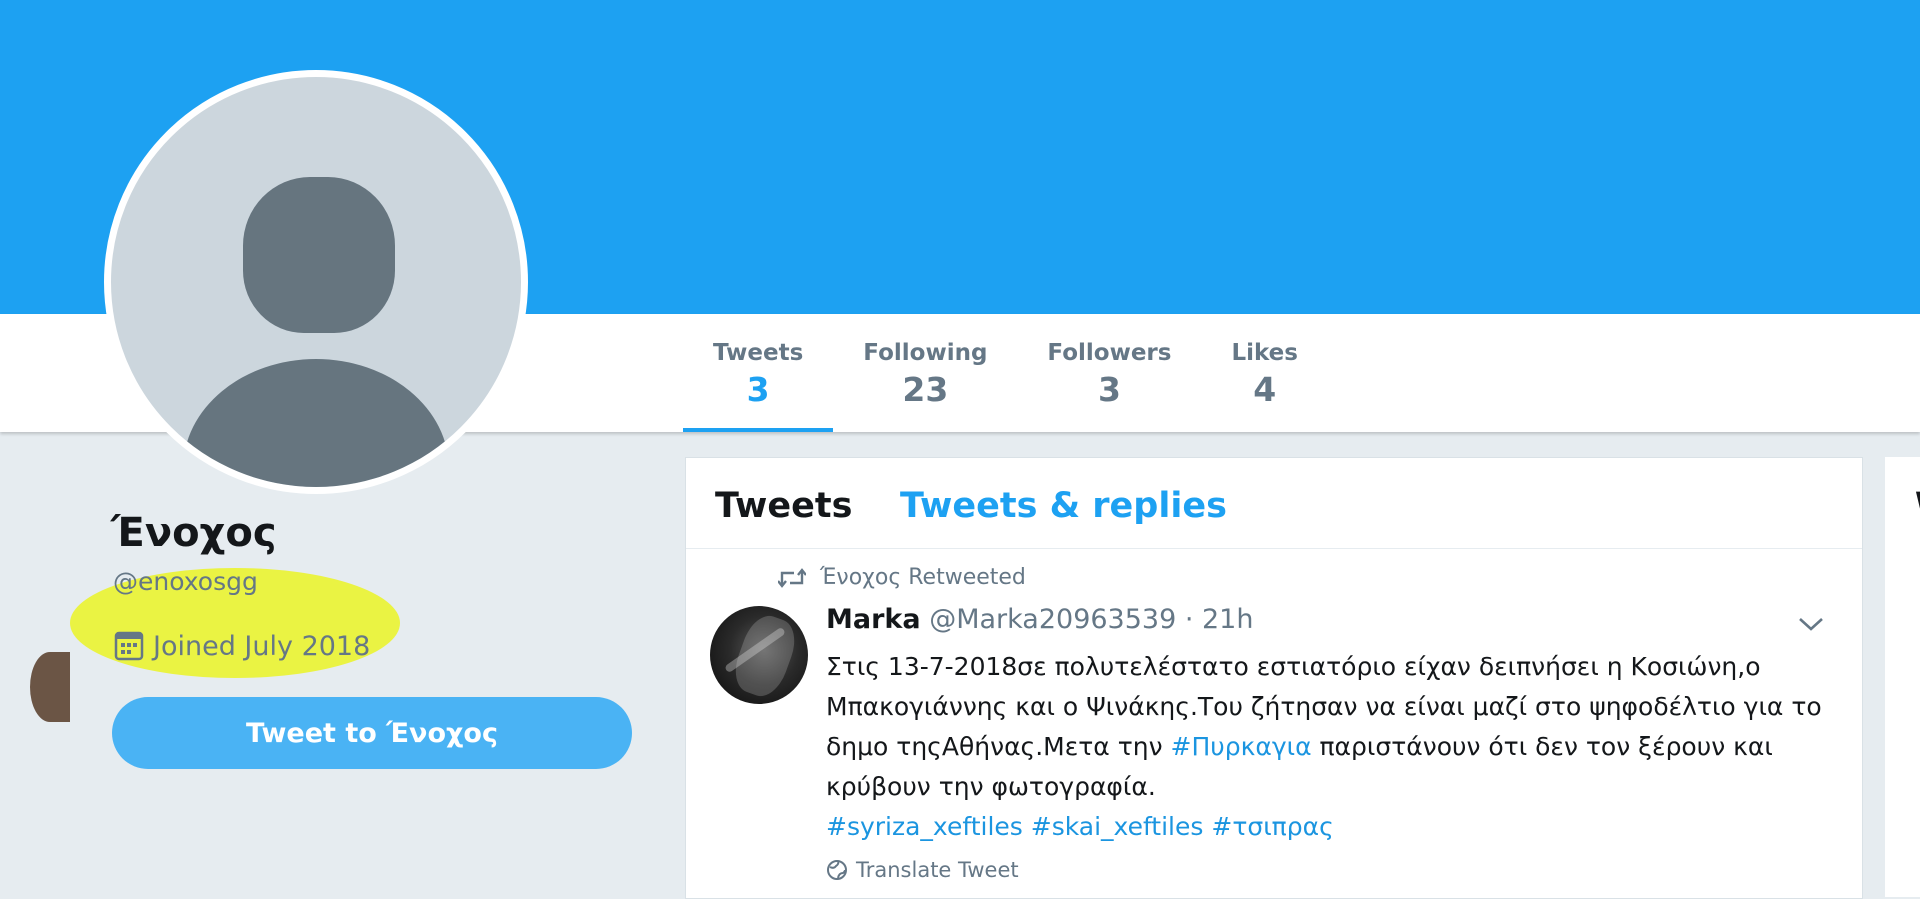 The image size is (1920, 899). Describe the element at coordinates (759, 655) in the screenshot. I see `tweet-author-avatar` at that location.